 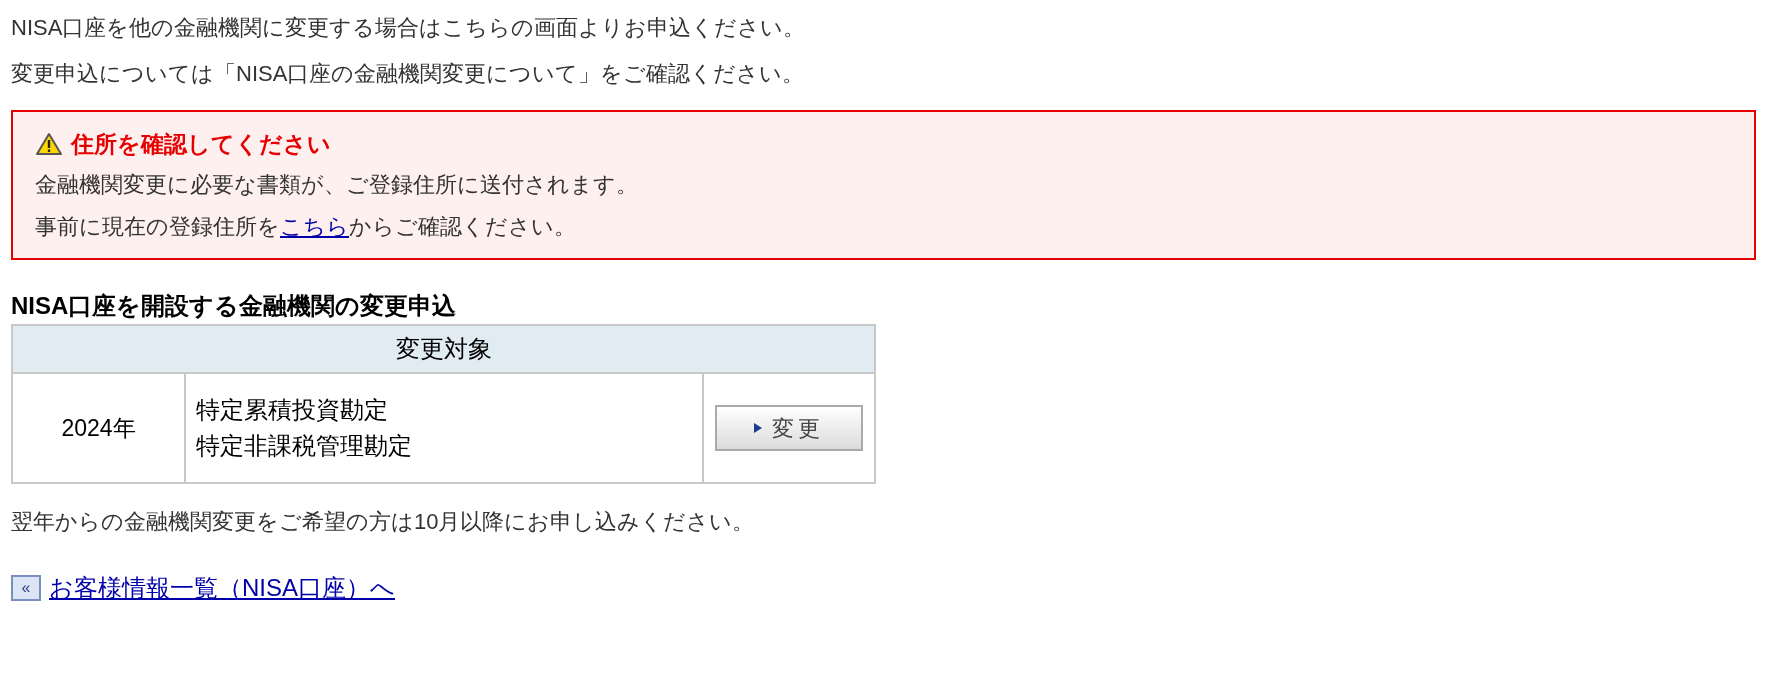 What do you see at coordinates (409, 28) in the screenshot?
I see `intro-text: NISA口座を他の金融機関に変更する場合はこちらの画面よりお申込ください。` at bounding box center [409, 28].